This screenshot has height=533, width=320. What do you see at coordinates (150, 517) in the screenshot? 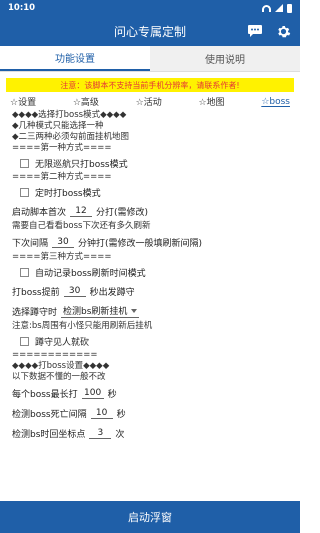
I see `start-floating-window-button: 启动浮窗` at bounding box center [150, 517].